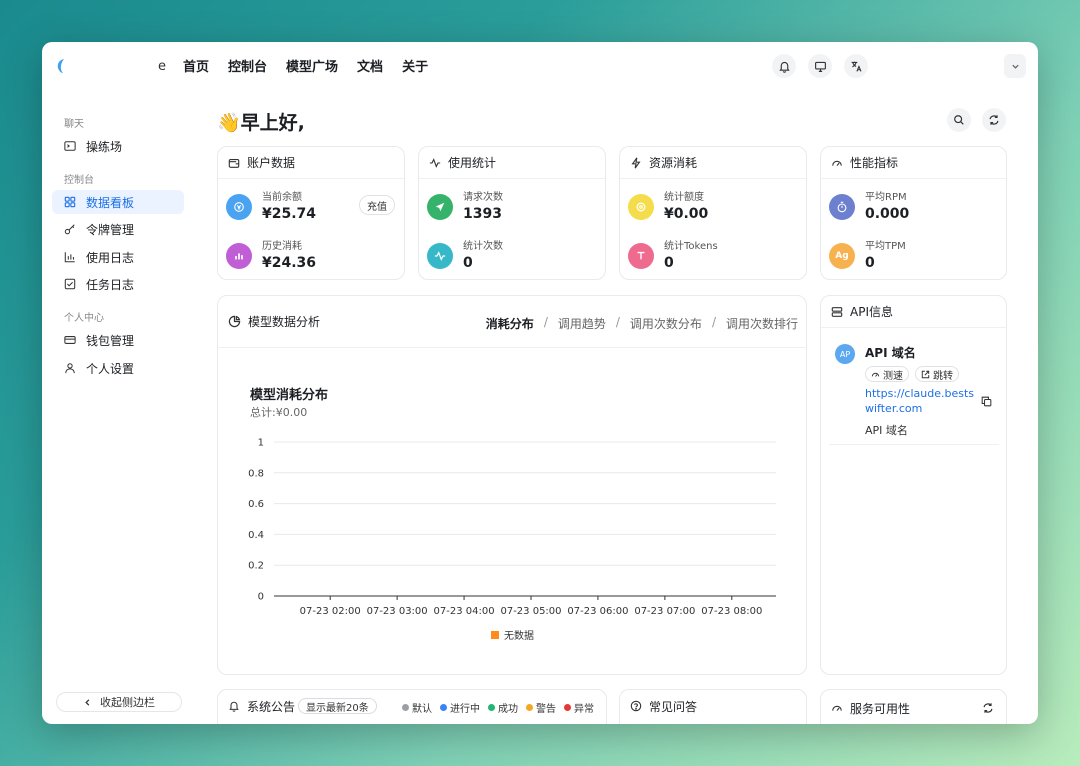 The image size is (1080, 766). I want to click on analysis-card-title: 模型数据分析, so click(284, 322).